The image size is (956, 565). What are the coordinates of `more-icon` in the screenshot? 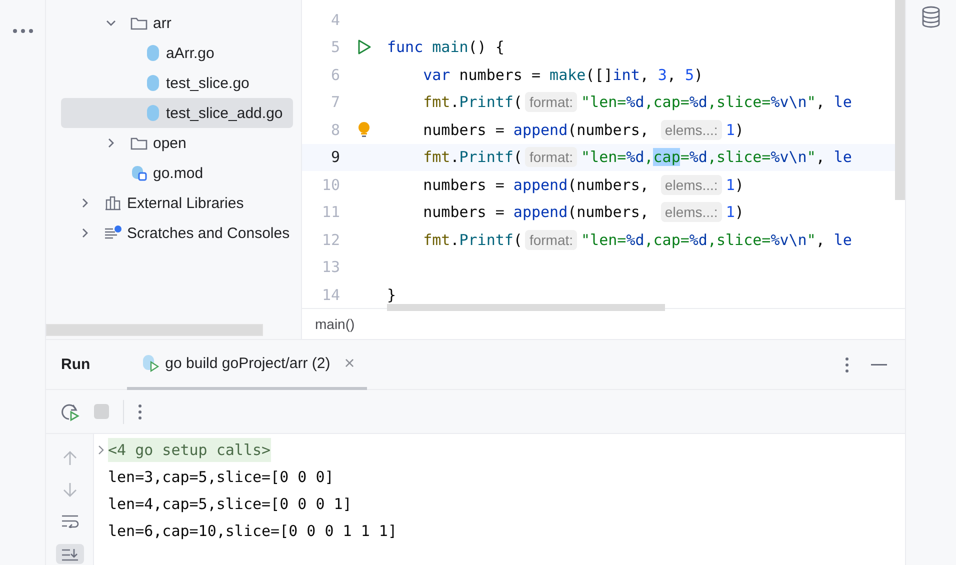 It's located at (23, 31).